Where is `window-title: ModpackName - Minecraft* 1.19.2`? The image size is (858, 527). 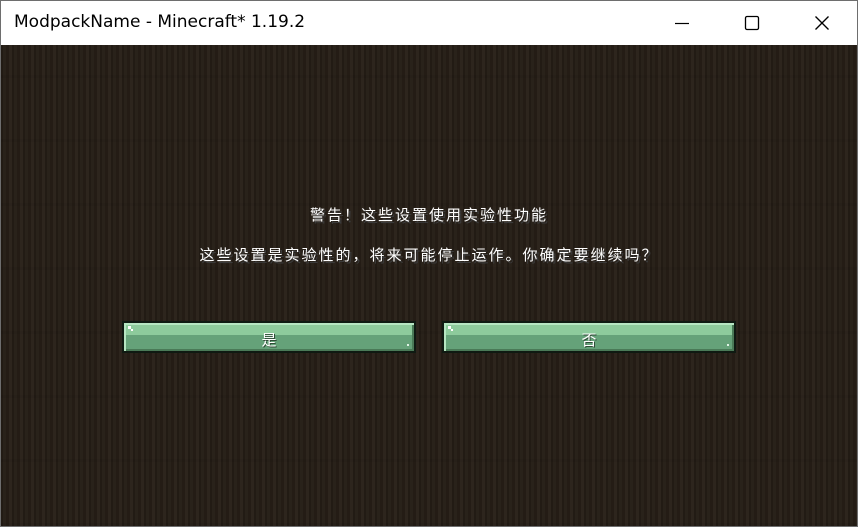 window-title: ModpackName - Minecraft* 1.19.2 is located at coordinates (160, 22).